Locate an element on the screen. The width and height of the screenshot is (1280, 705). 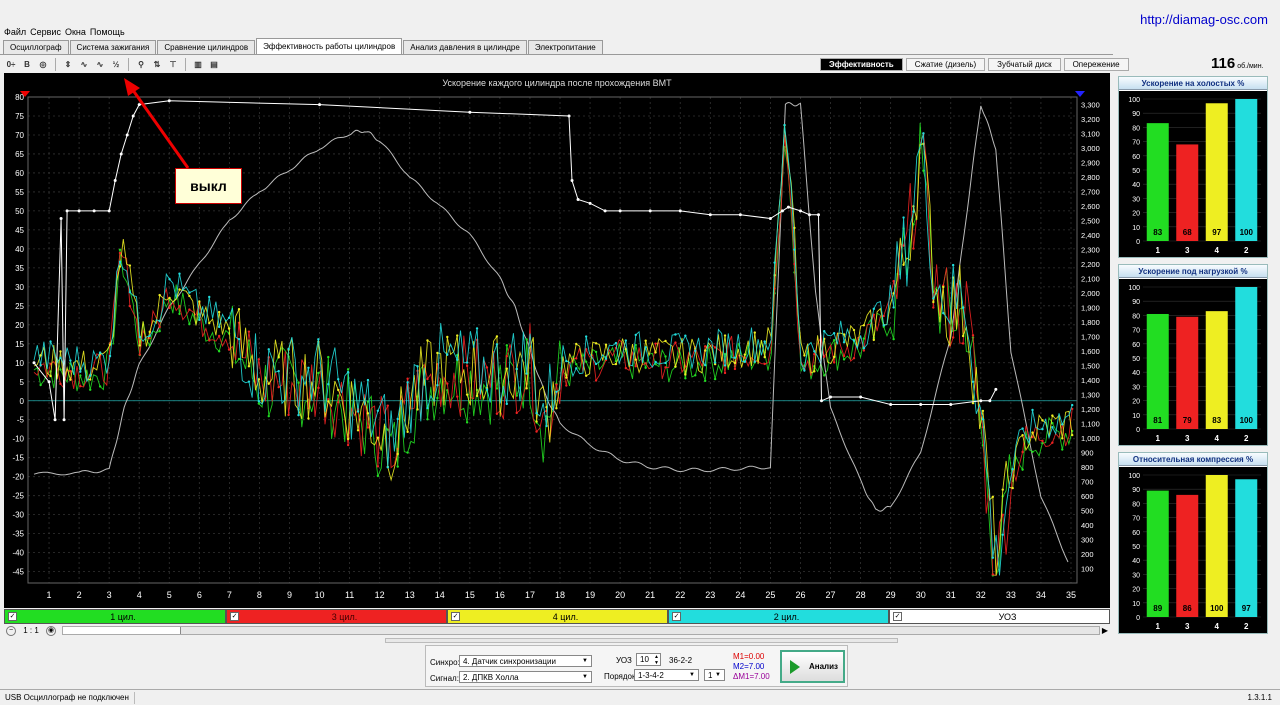
x-tick-label: 26 is located at coordinates (800, 595).